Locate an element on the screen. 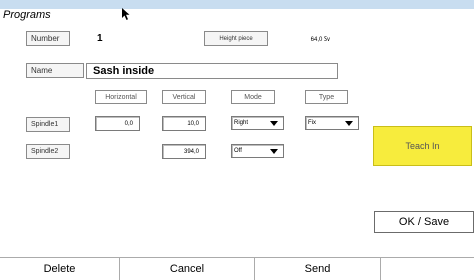  top-bar is located at coordinates (237, 4).